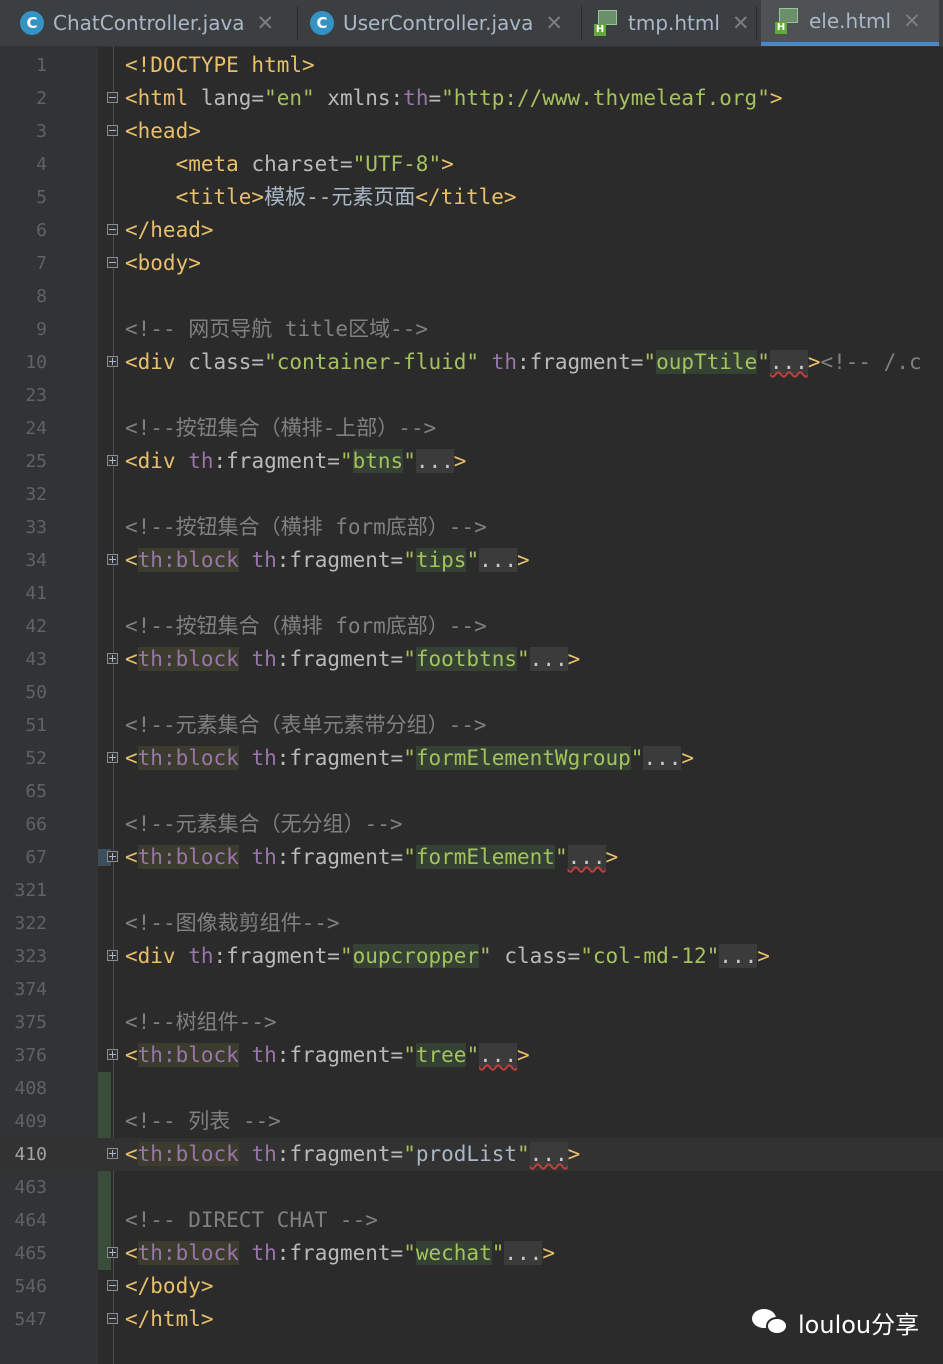 This screenshot has width=943, height=1364. Describe the element at coordinates (471, 1253) in the screenshot. I see `code-line: 465 <th:block th:fragment="wechat"...>` at that location.